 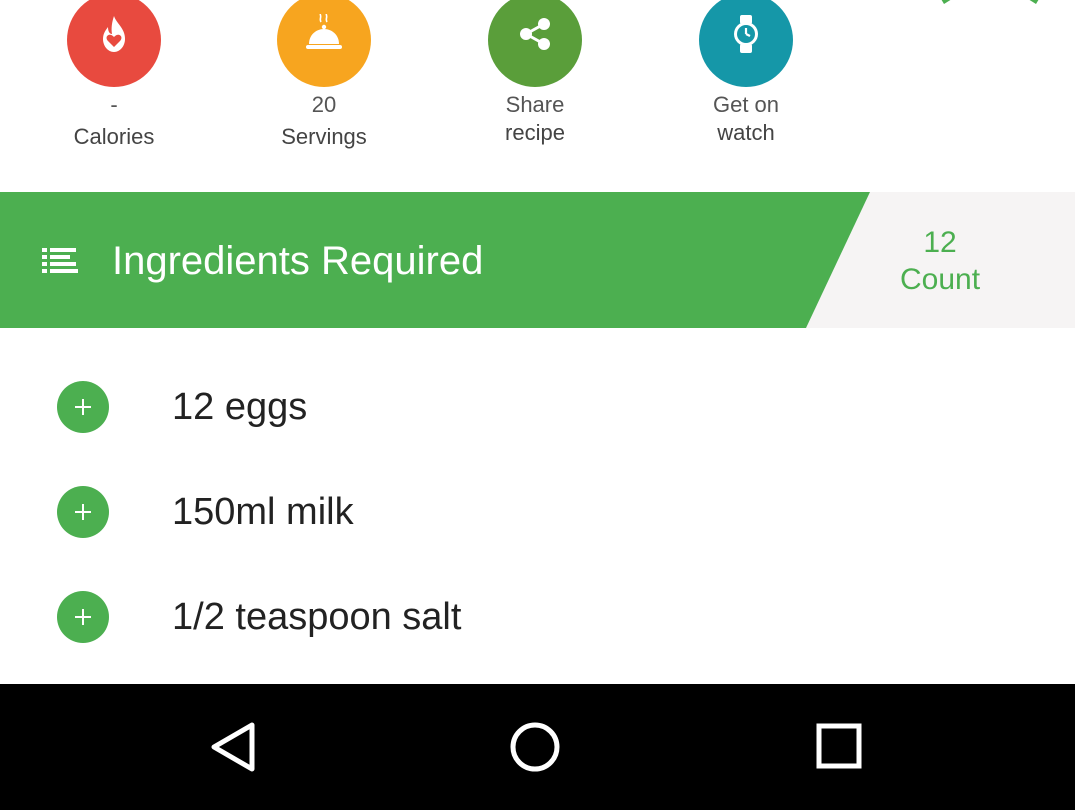 I want to click on calories-circle, so click(x=114, y=43).